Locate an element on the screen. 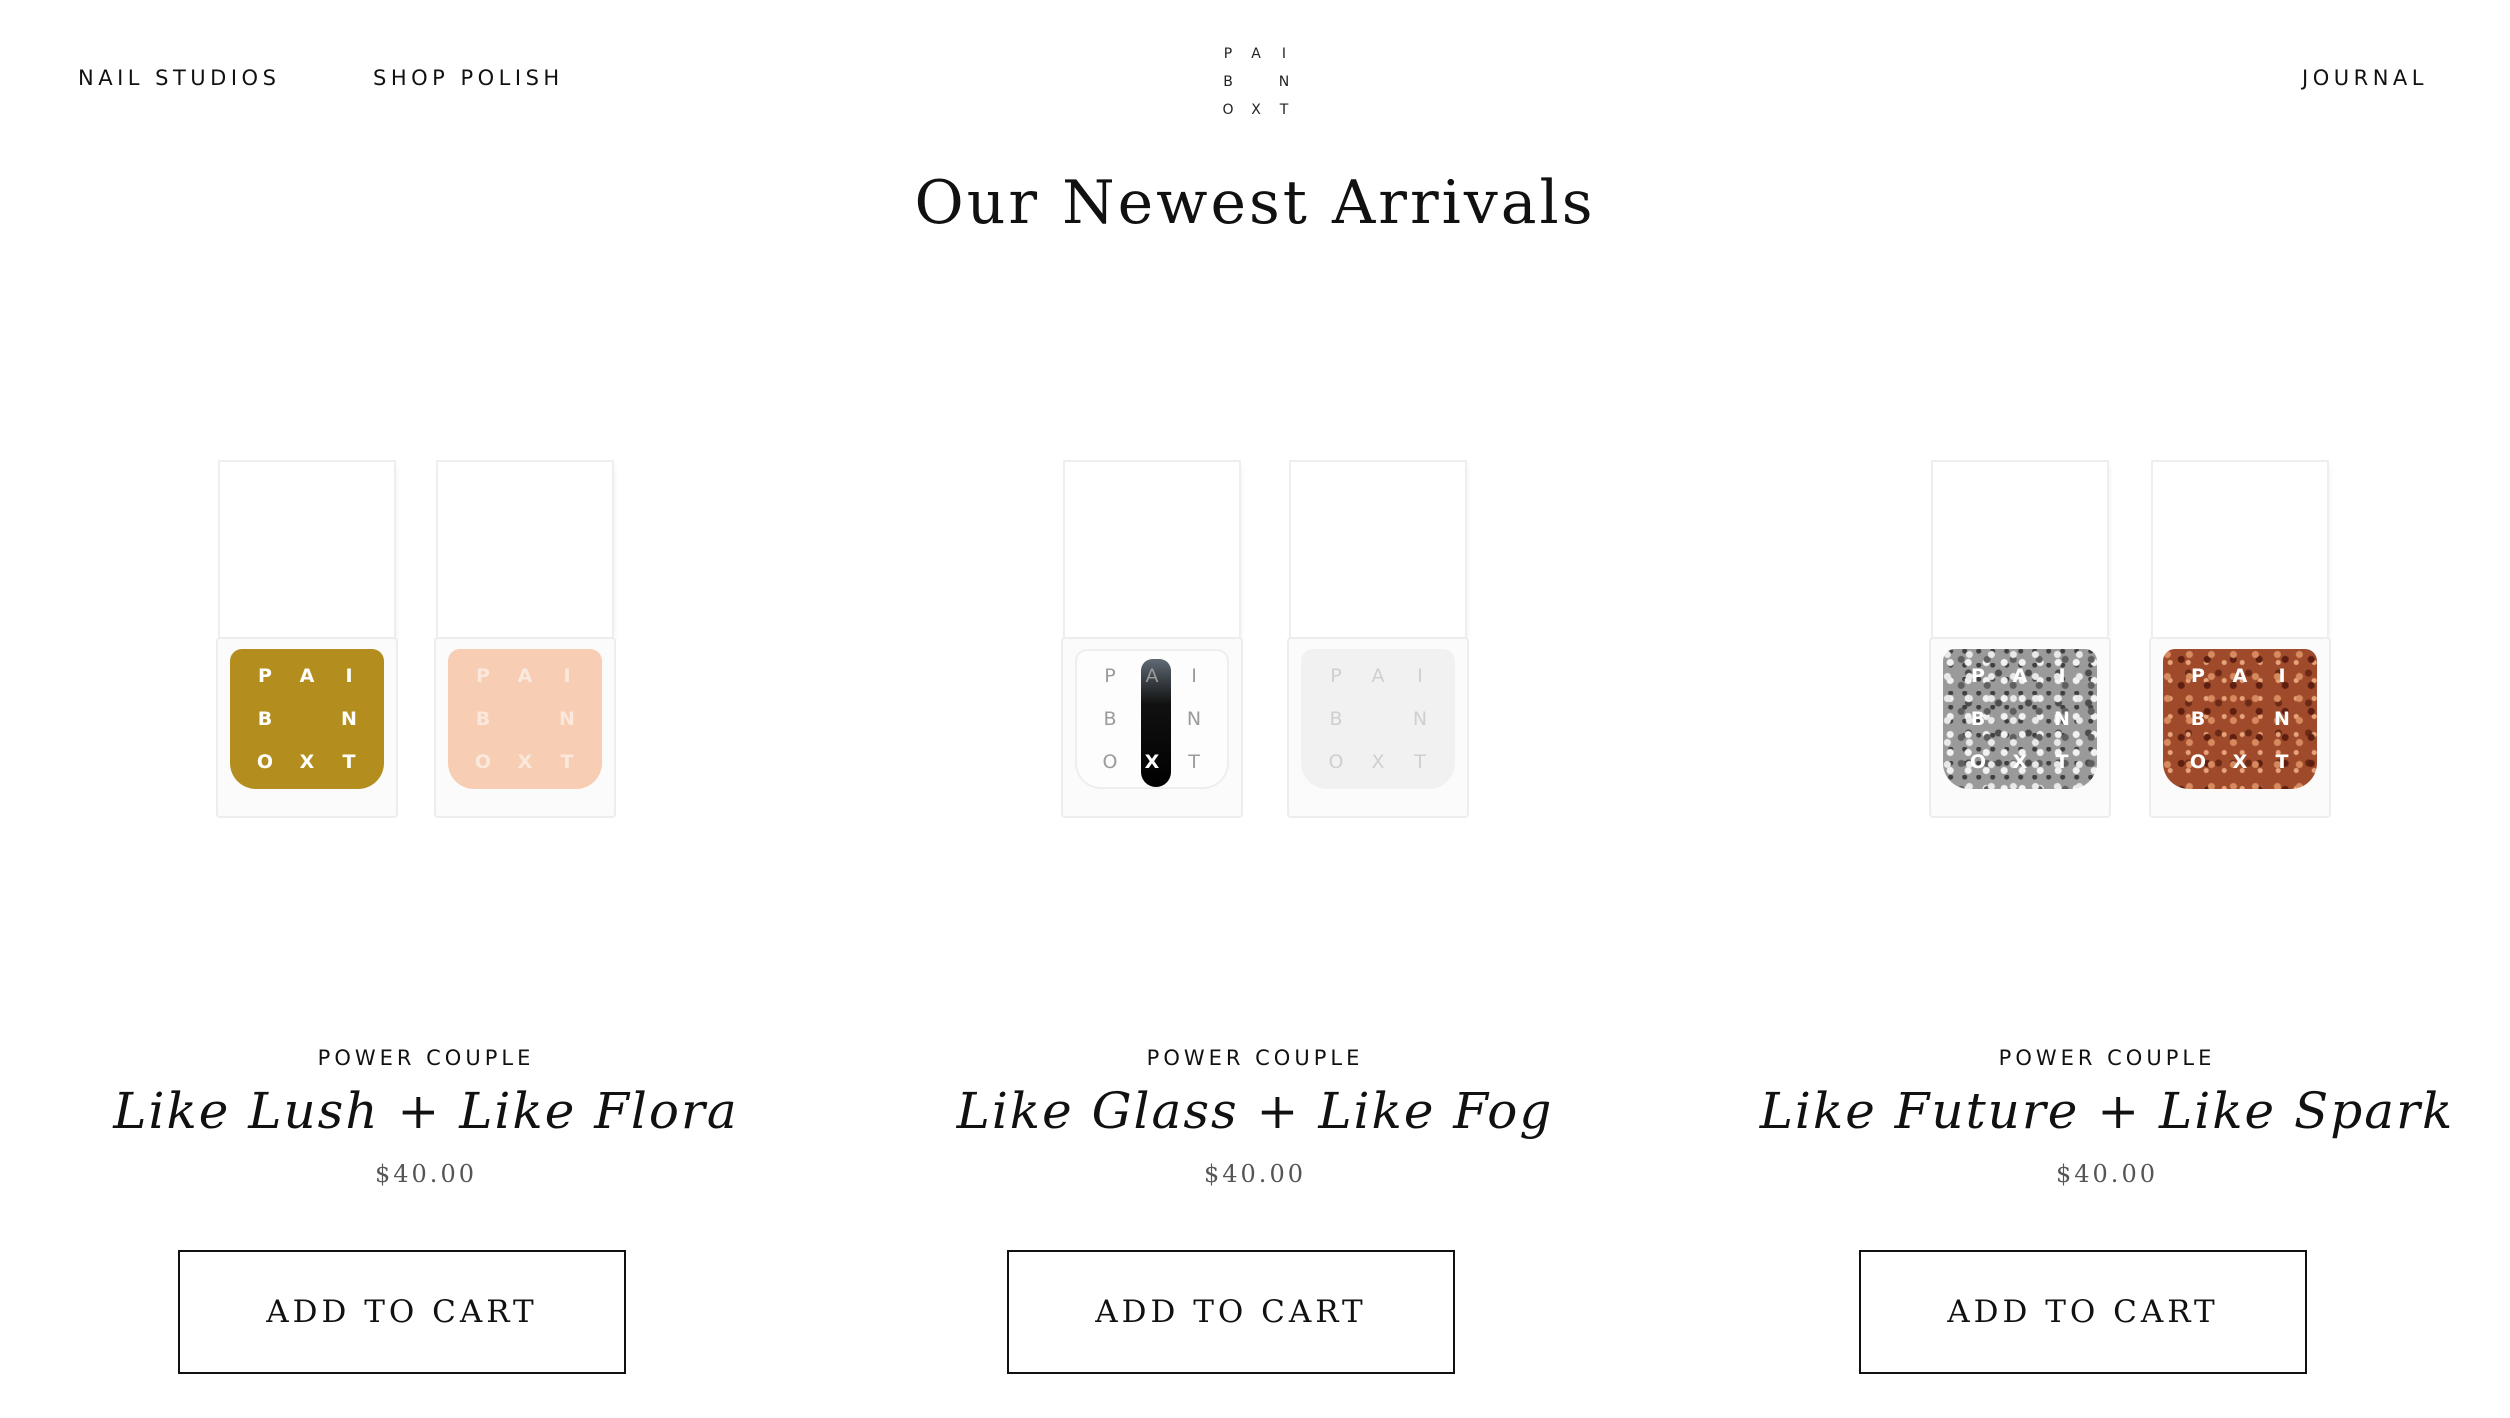  brand-logo: P A I B N O X T is located at coordinates (1257, 82).